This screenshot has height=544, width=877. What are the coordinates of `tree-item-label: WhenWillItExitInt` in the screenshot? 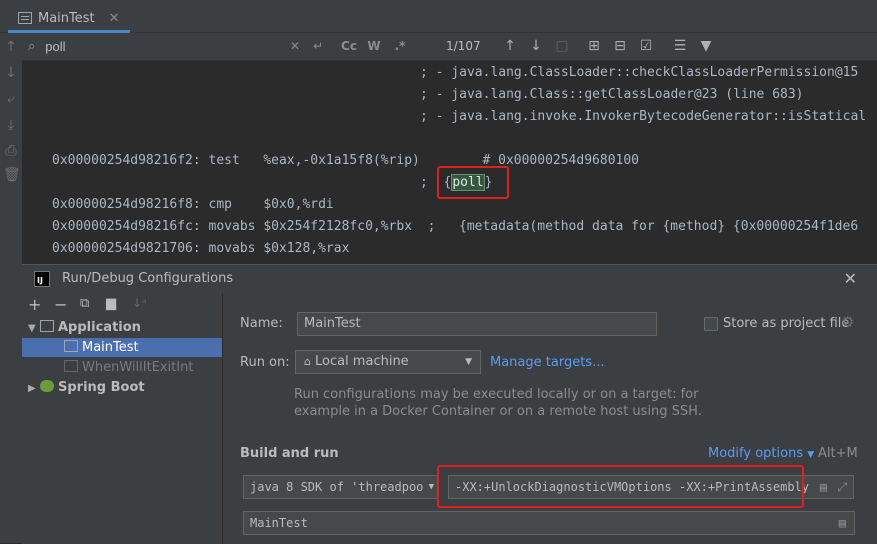 It's located at (138, 367).